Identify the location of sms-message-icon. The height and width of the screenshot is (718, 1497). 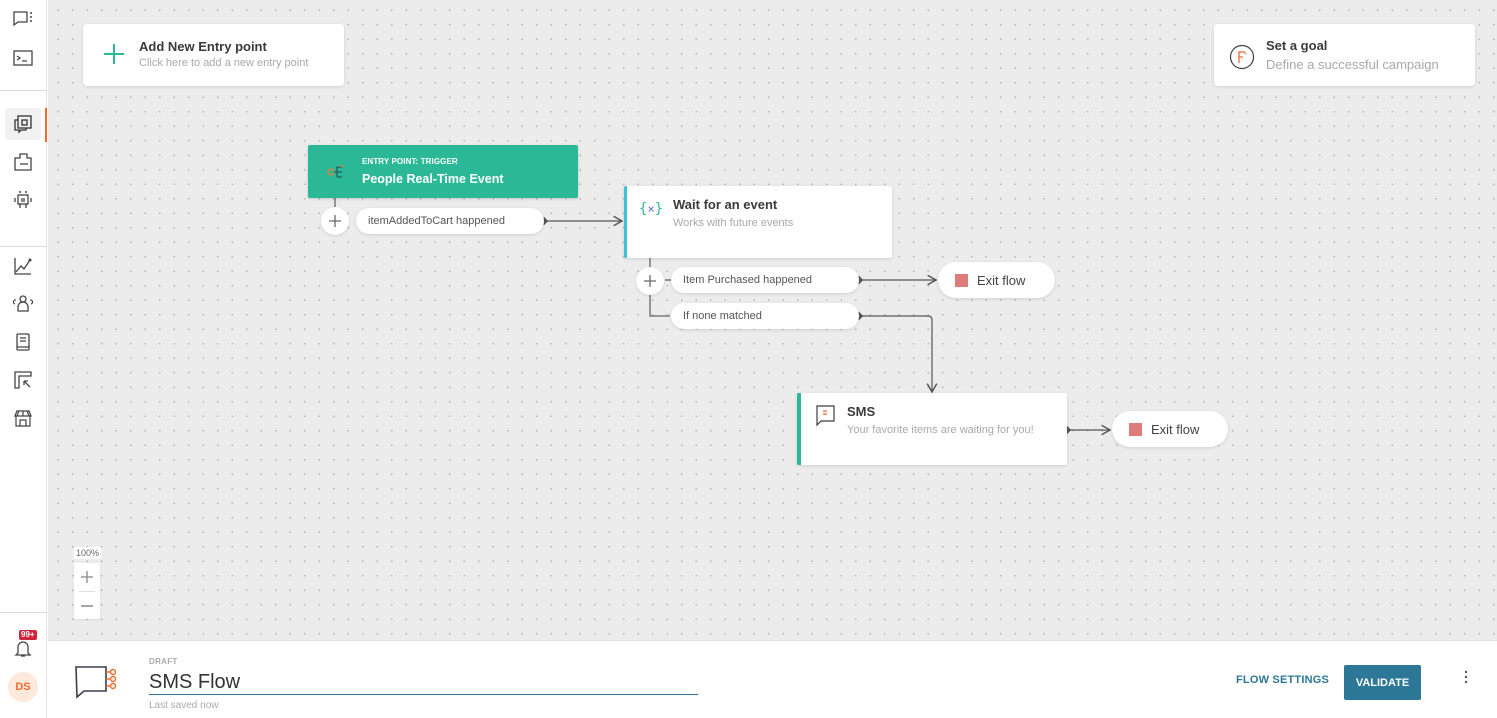
(825, 416).